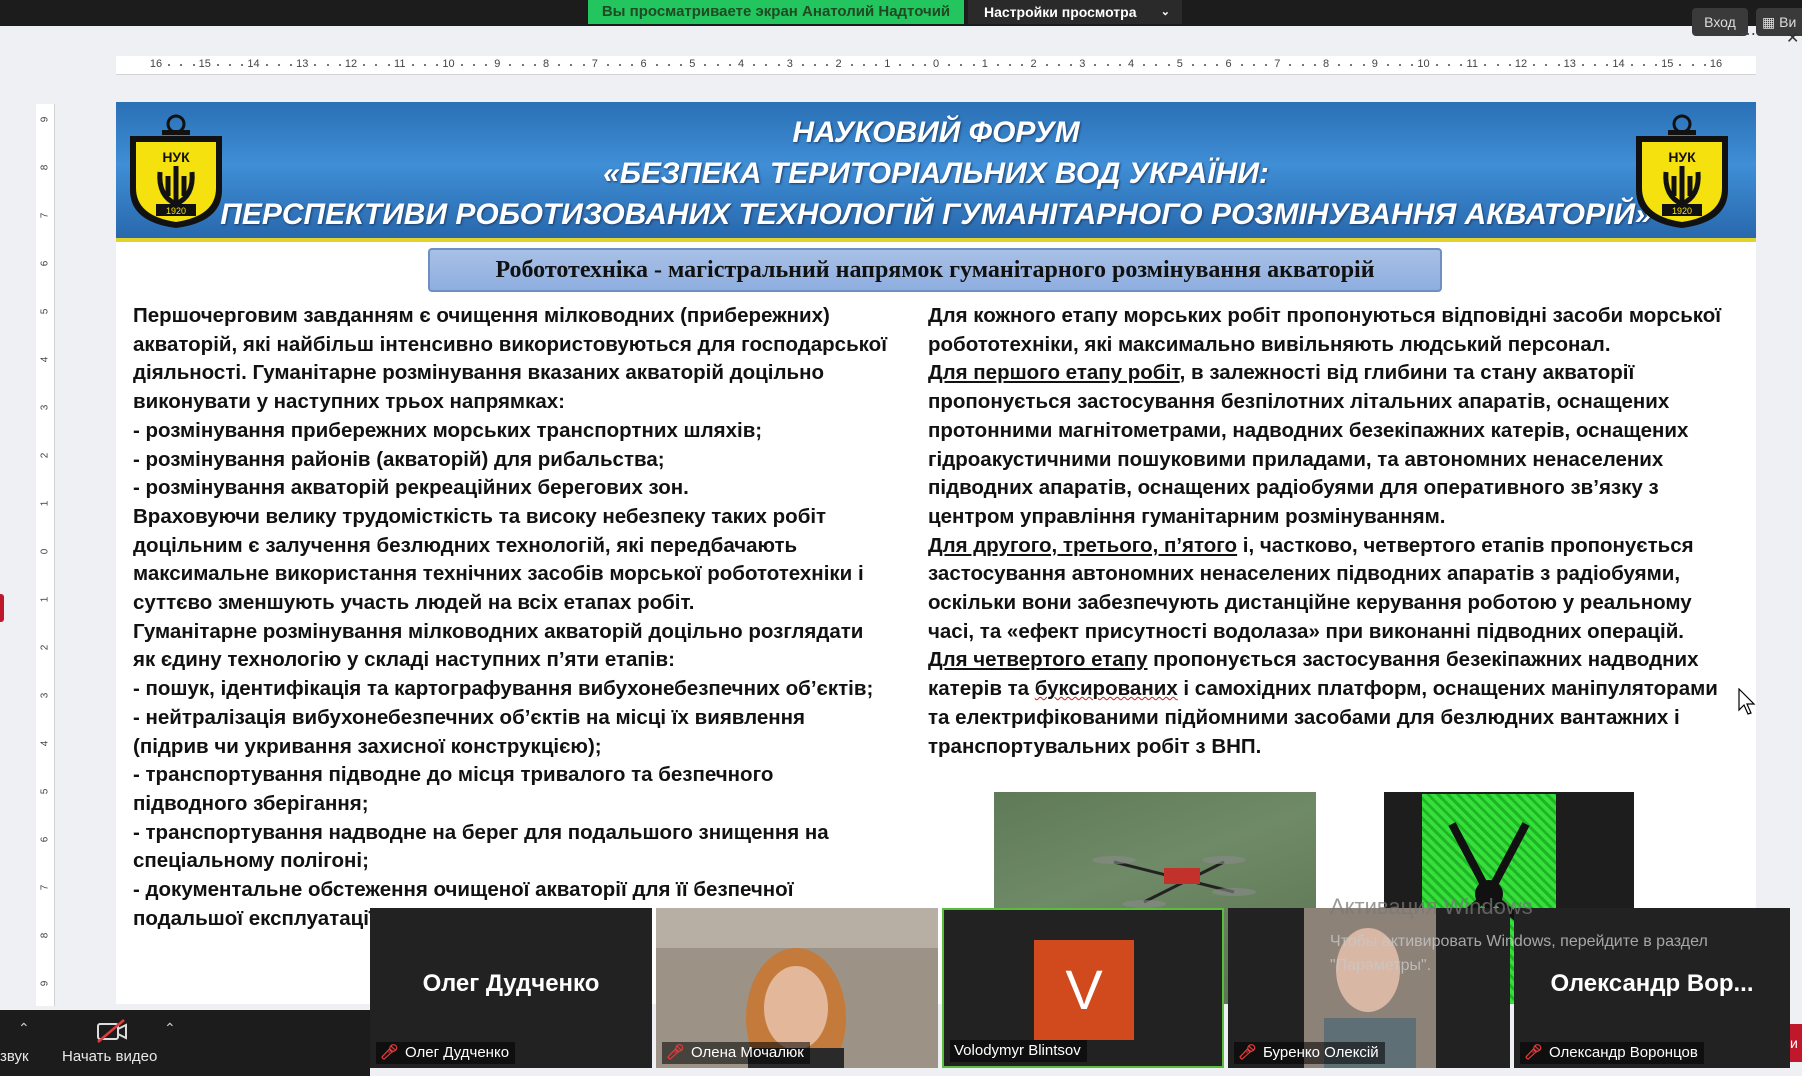  I want to click on participant-tile: Олег Дудченко 🎤︎ Олег Дудченко, so click(511, 988).